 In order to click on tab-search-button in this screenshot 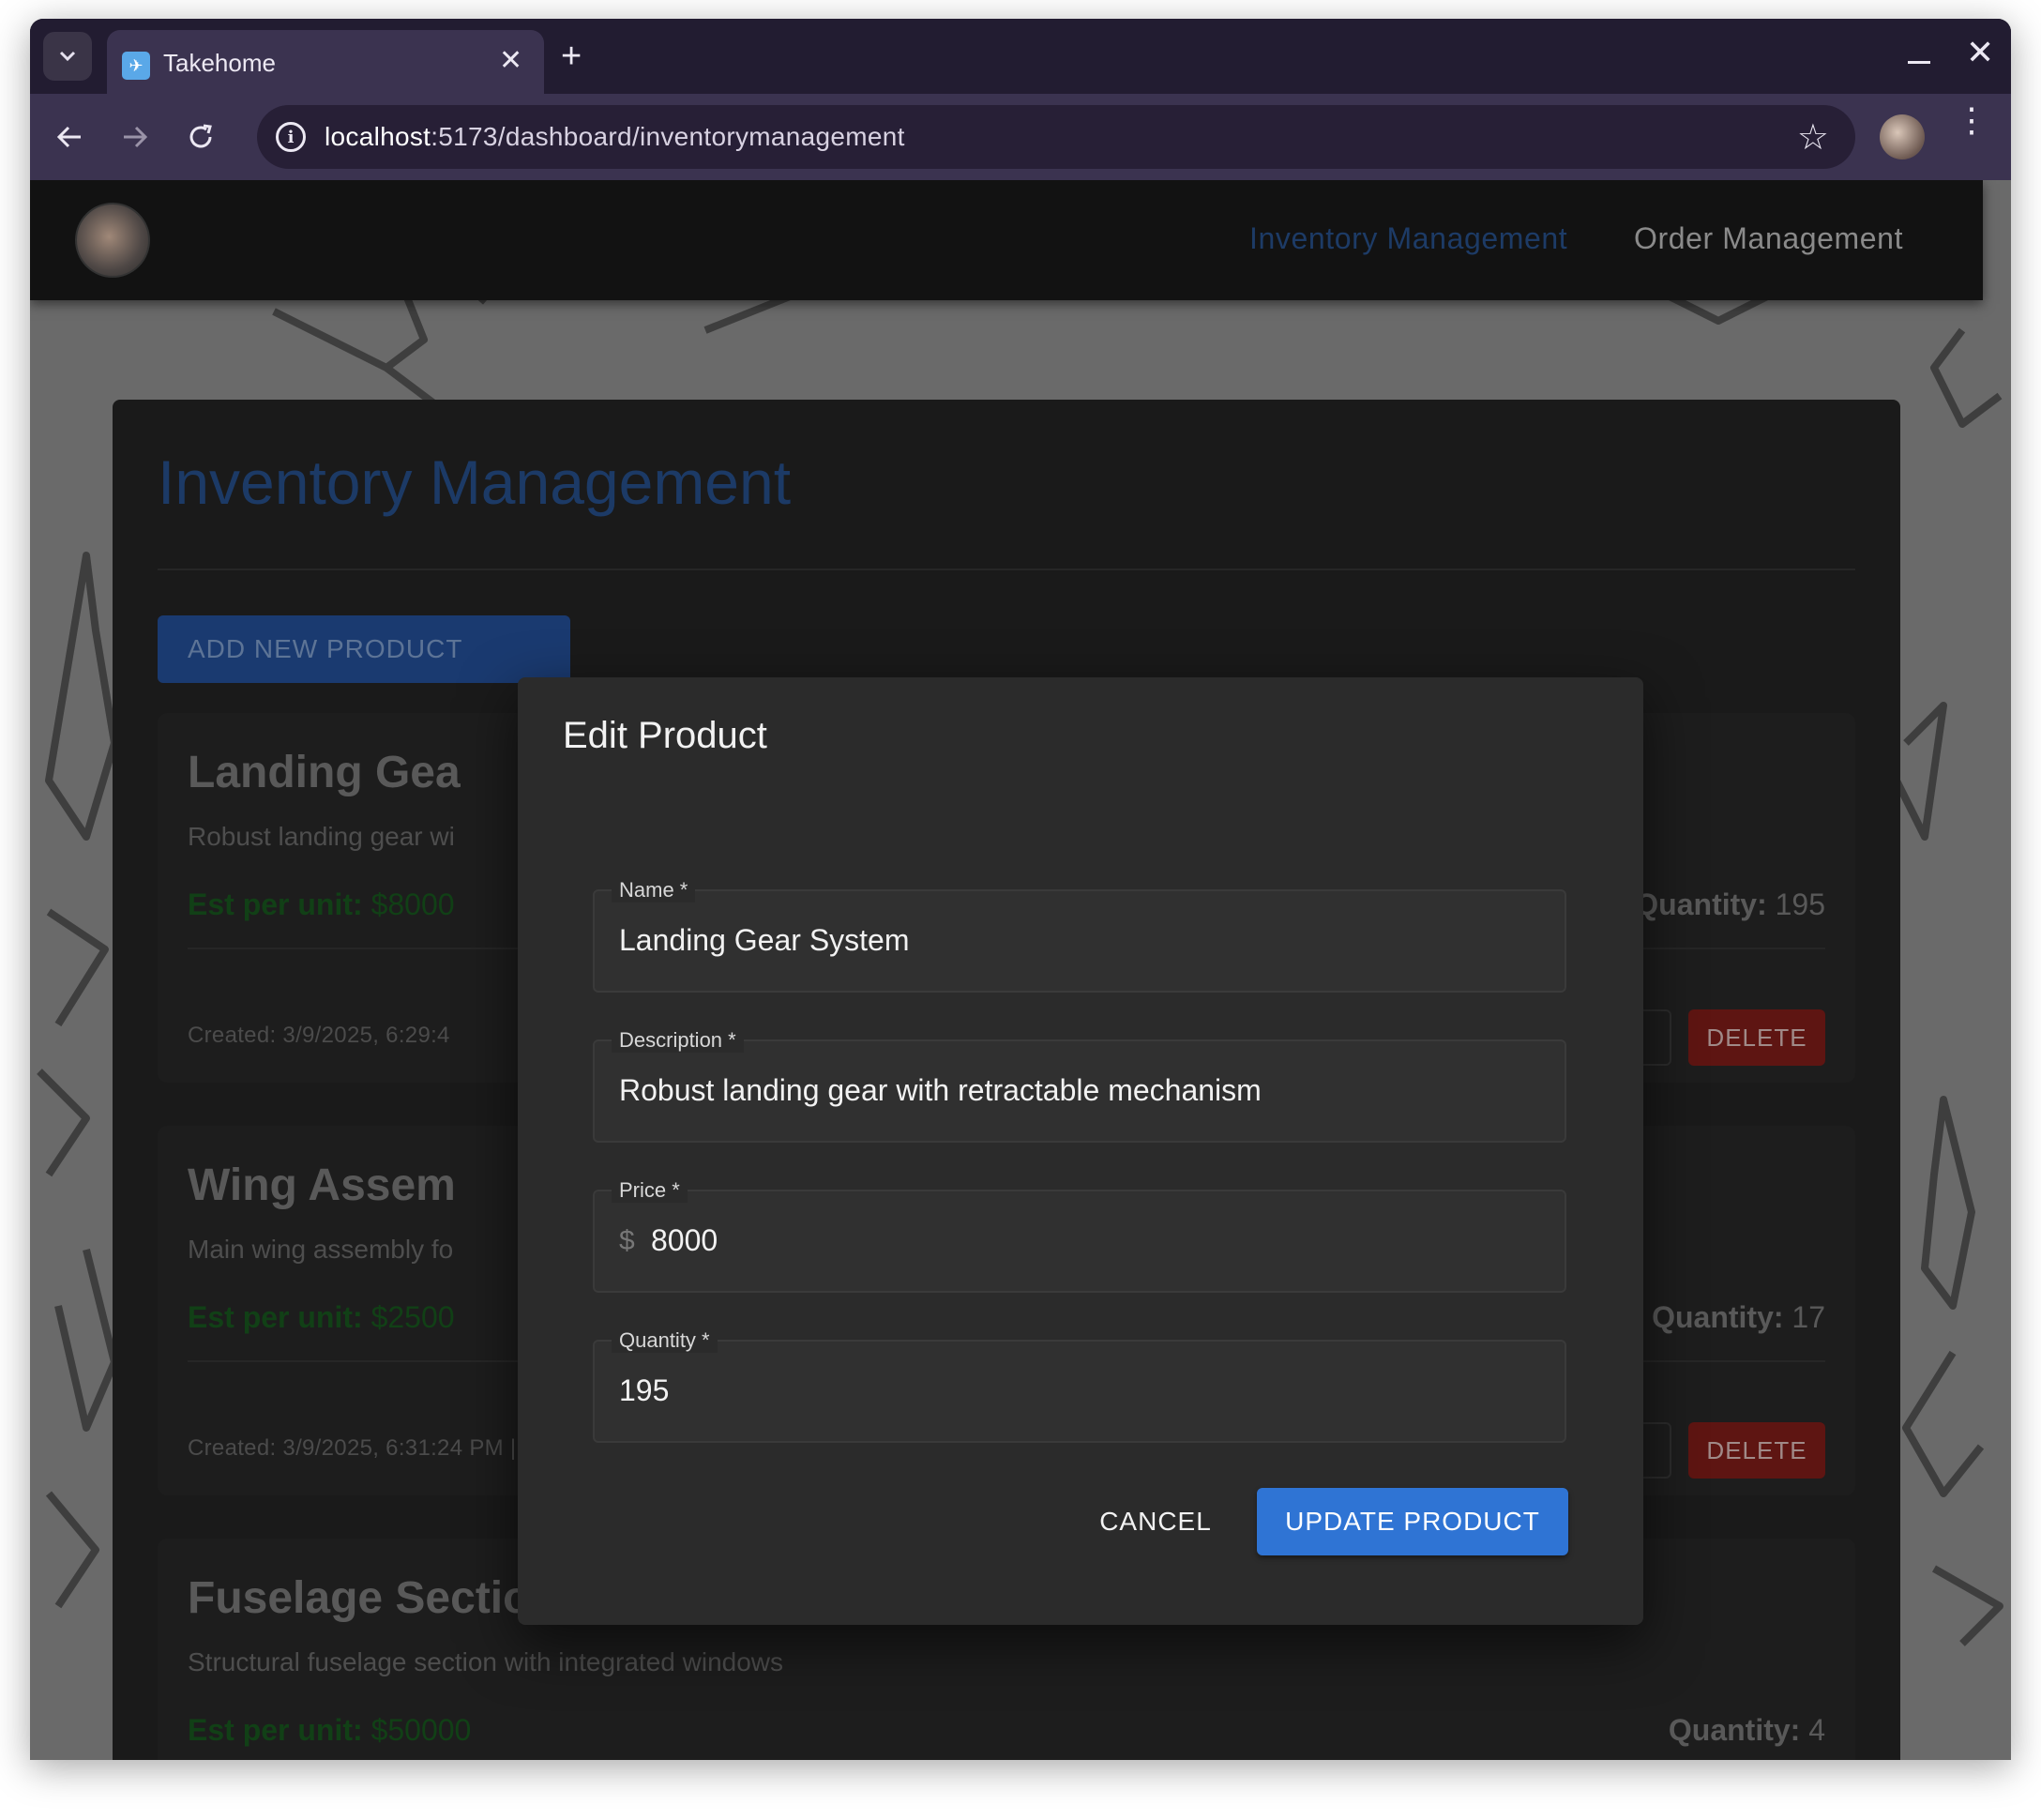, I will do `click(67, 56)`.